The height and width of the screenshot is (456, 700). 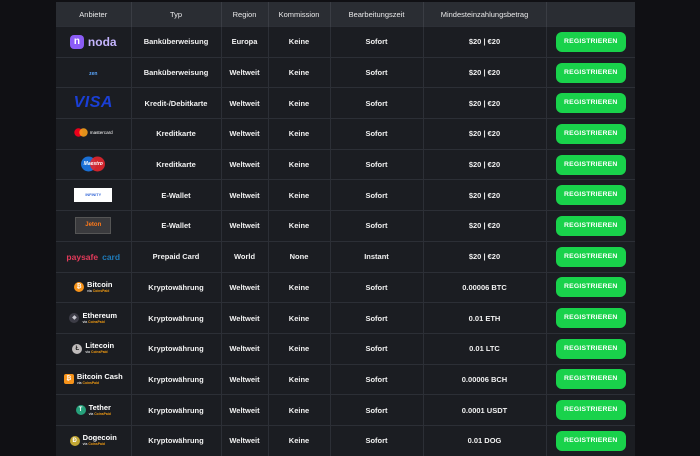 What do you see at coordinates (485, 348) in the screenshot?
I see `min-deposit-cell: 0.01 LTC` at bounding box center [485, 348].